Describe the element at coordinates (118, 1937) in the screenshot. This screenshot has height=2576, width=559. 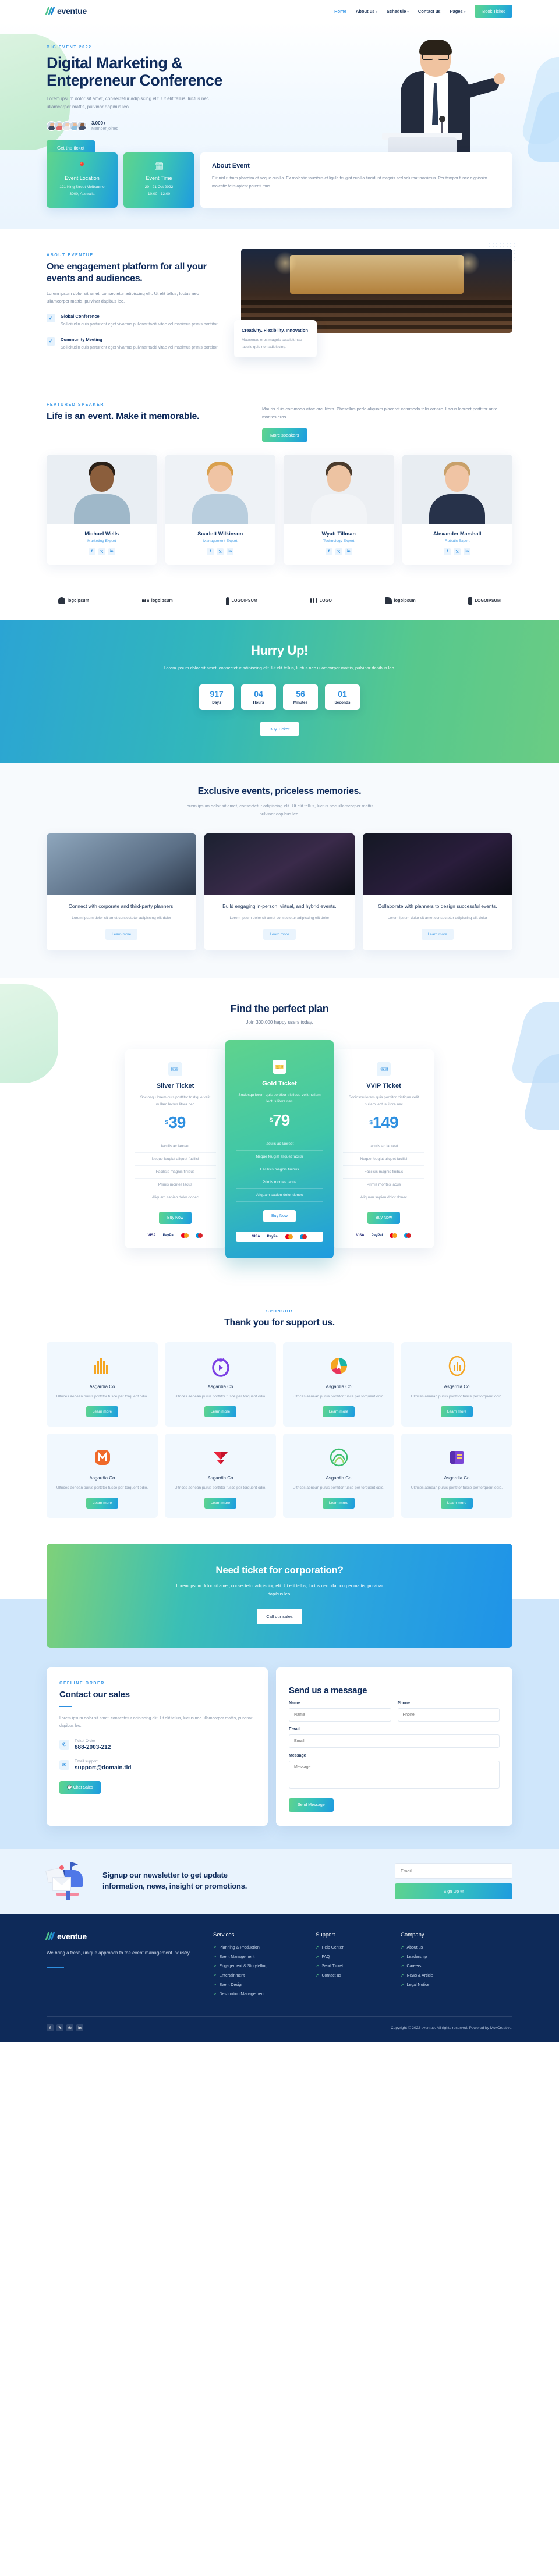
I see `footer-logo: eventue` at that location.